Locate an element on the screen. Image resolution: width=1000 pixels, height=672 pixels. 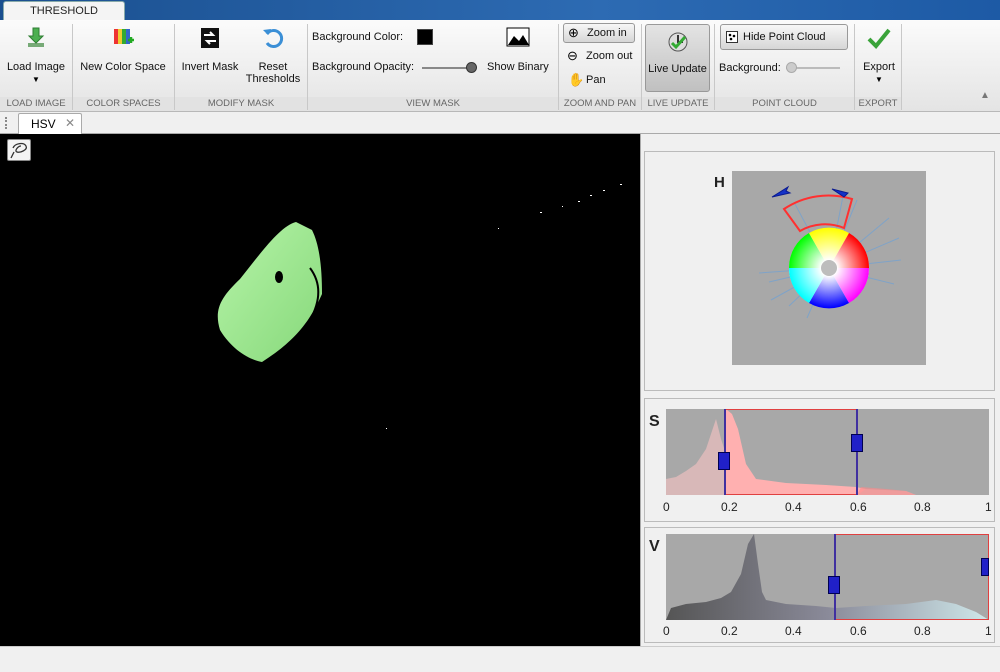
zoom-out-icon: ⊖ is located at coordinates (572, 55).